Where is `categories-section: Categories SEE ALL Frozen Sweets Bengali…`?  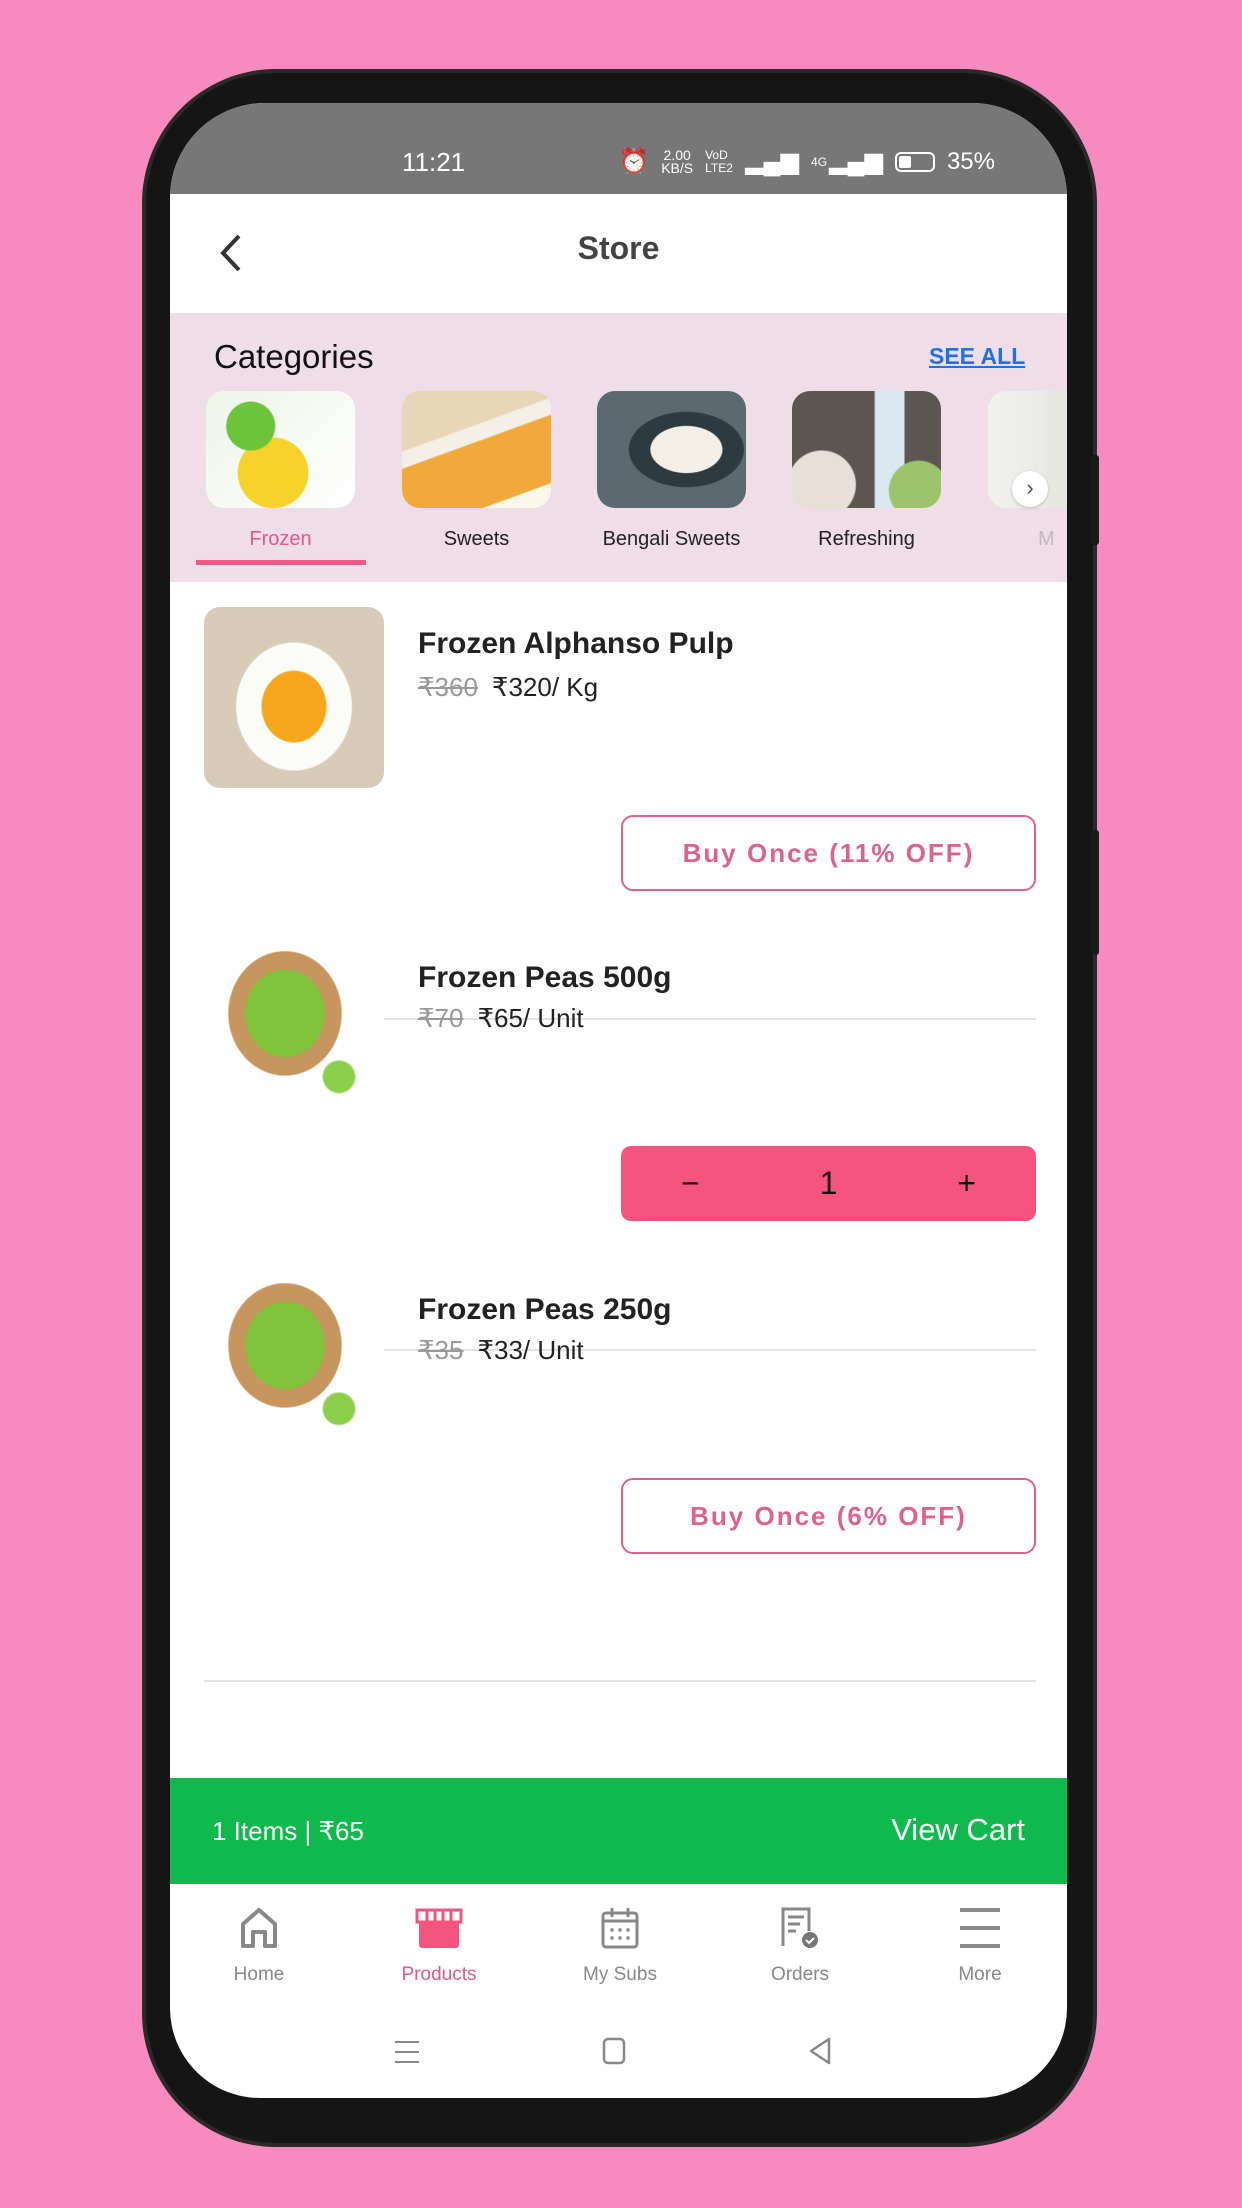
categories-section: Categories SEE ALL Frozen Sweets Bengali… is located at coordinates (618, 447).